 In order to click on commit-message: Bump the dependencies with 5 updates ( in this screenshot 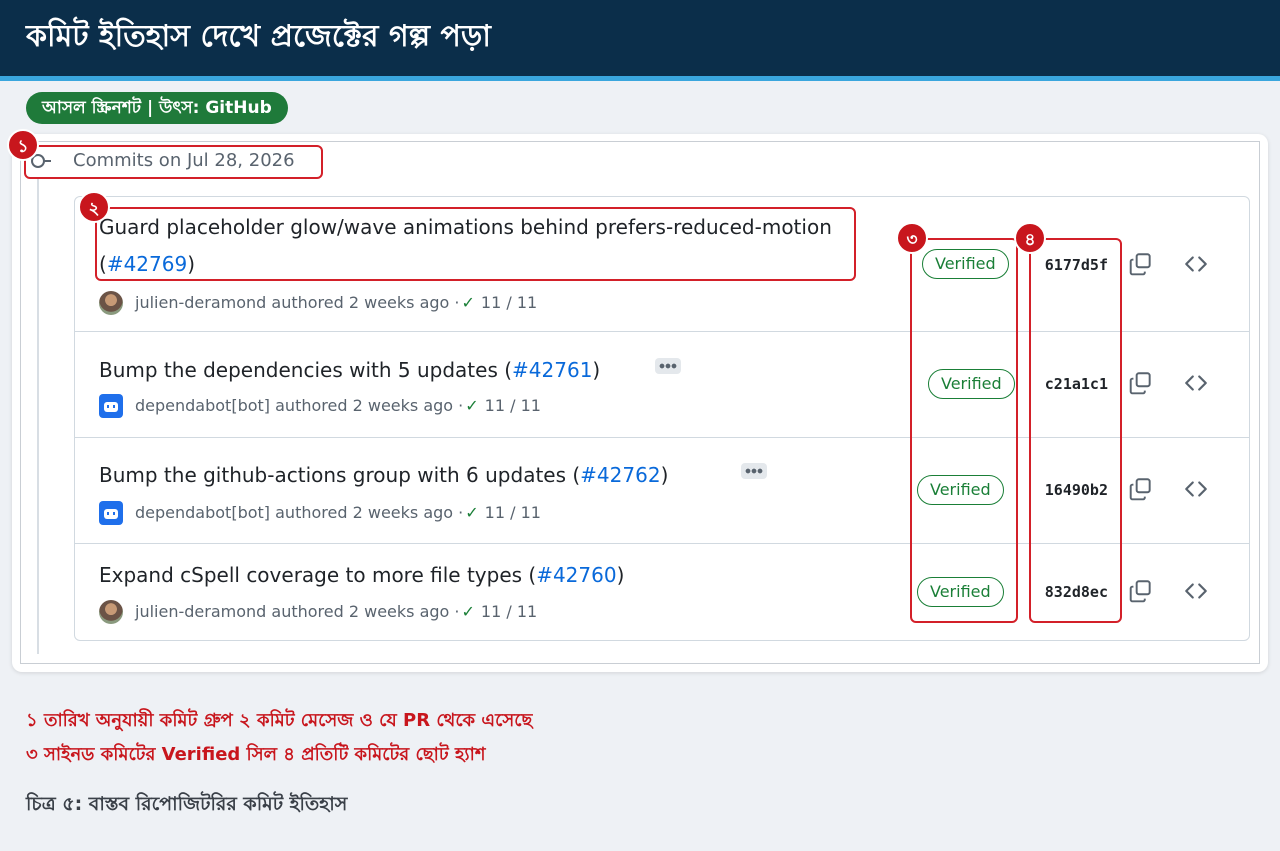, I will do `click(305, 370)`.